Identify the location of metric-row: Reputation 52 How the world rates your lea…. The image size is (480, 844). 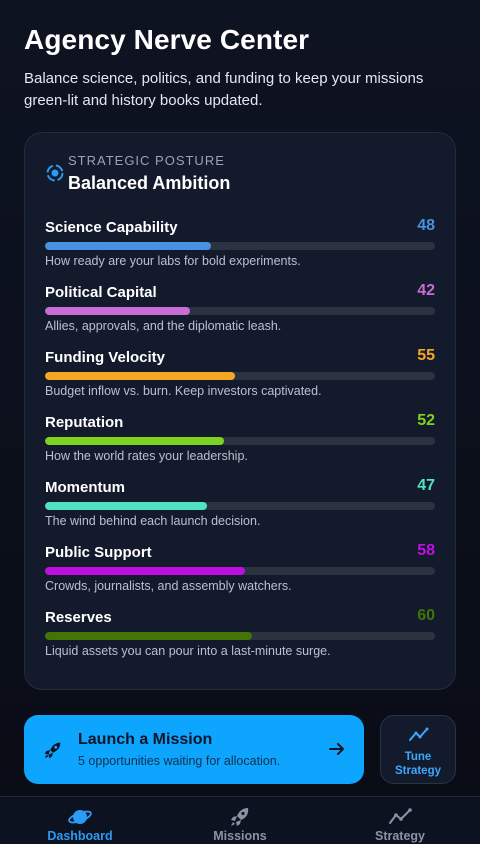
(240, 437).